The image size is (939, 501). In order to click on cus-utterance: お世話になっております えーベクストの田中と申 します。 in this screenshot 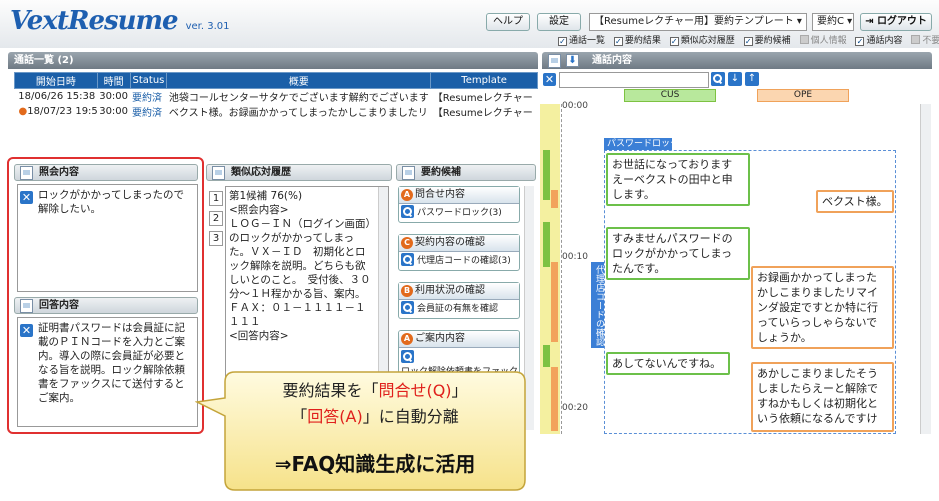, I will do `click(678, 179)`.